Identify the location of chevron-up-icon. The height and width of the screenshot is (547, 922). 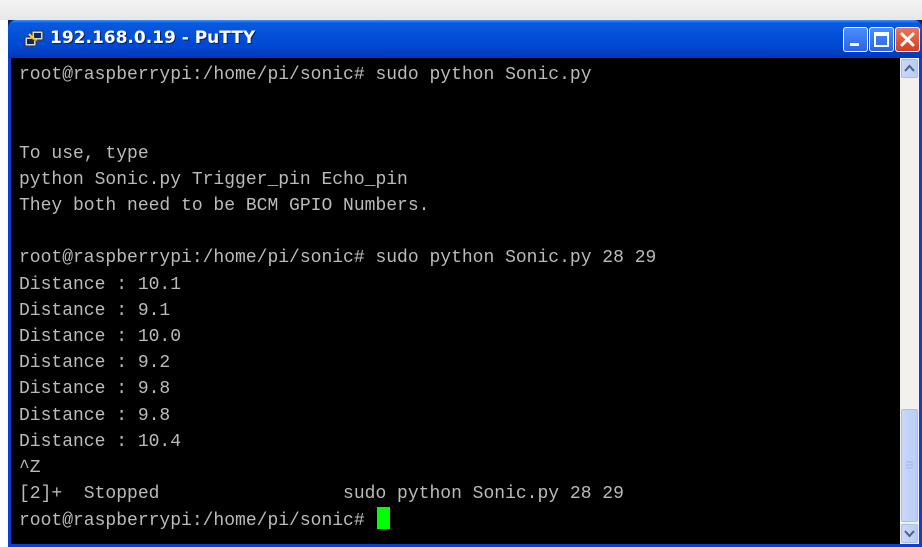
(909, 68).